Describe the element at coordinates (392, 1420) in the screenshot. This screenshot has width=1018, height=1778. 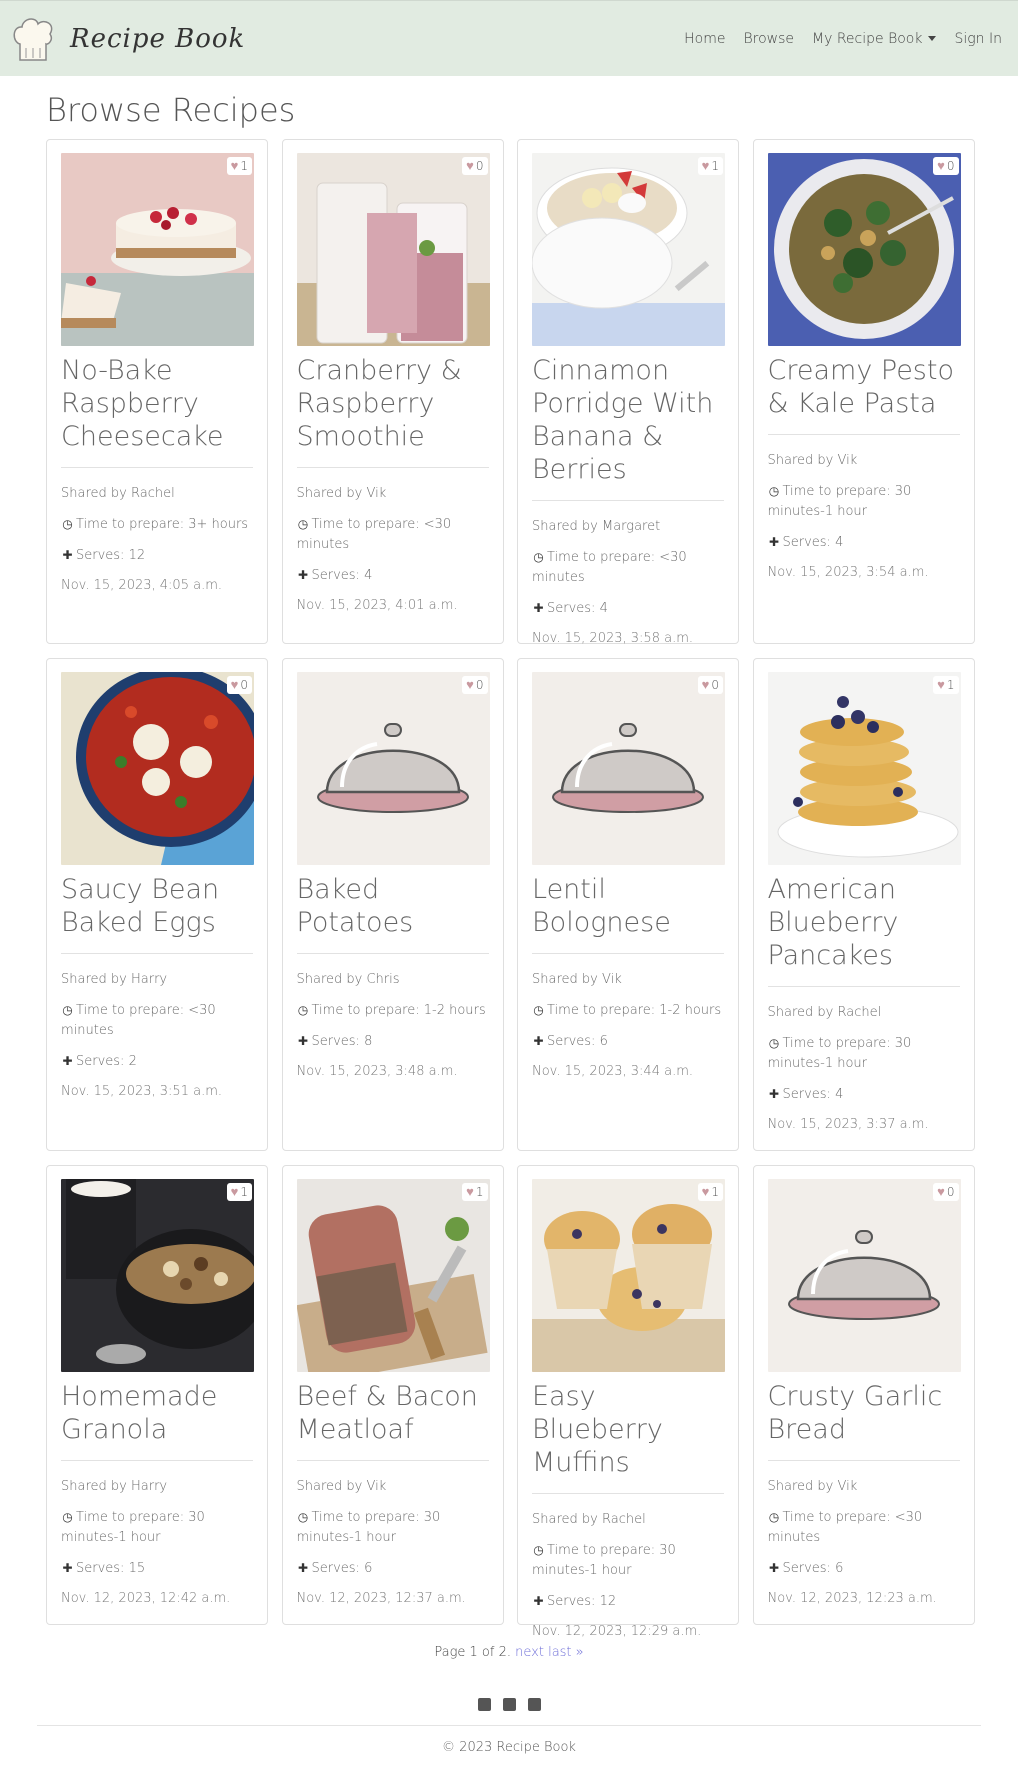
I see `recipe-title: Beef & Bacon Meatloaf` at that location.